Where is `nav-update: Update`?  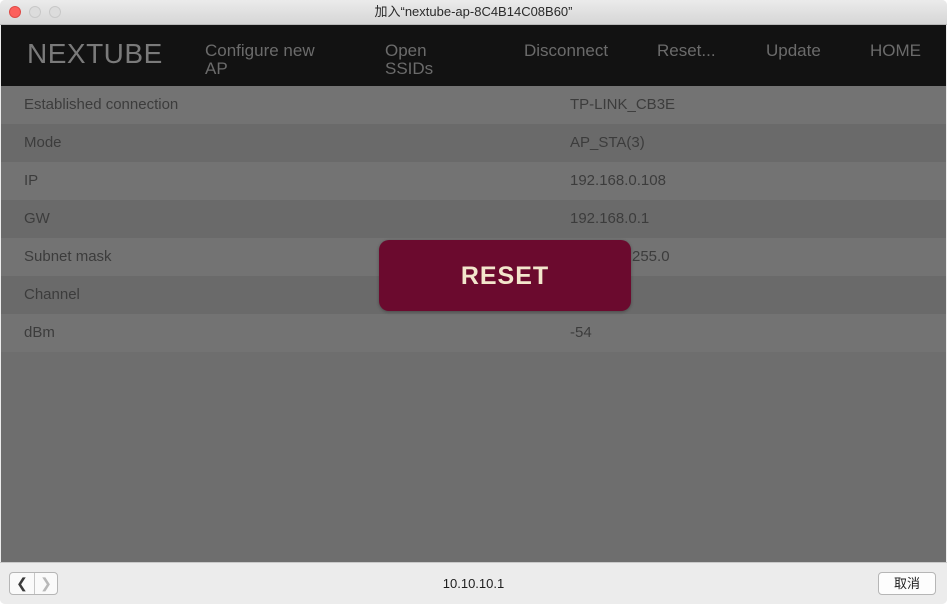
nav-update: Update is located at coordinates (793, 51).